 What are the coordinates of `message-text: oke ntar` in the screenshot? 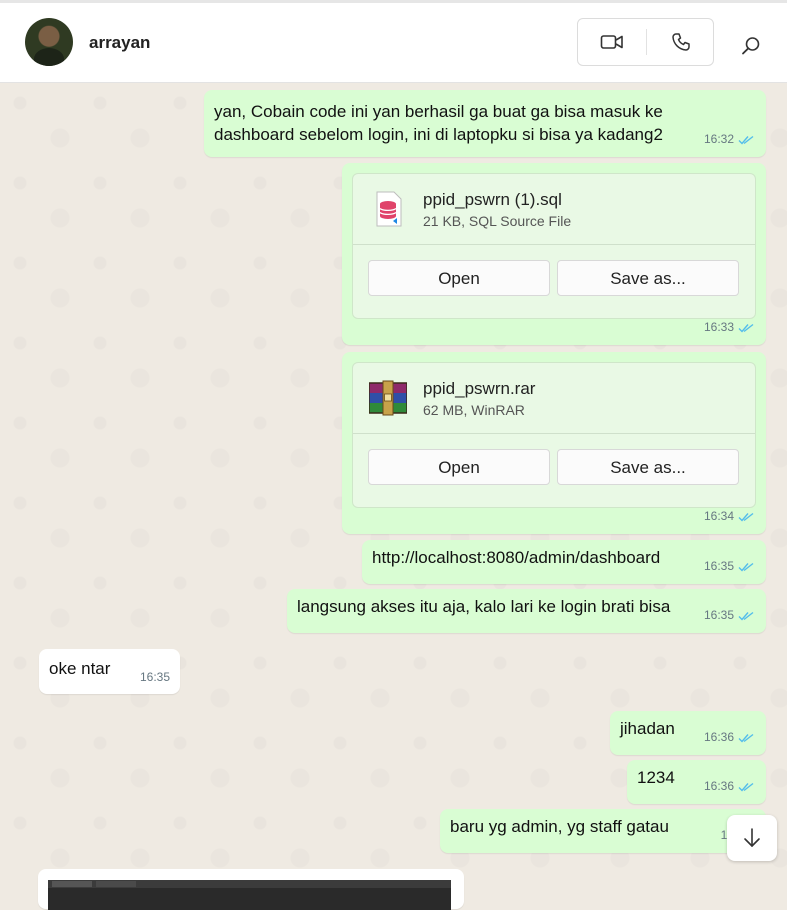 It's located at (80, 668).